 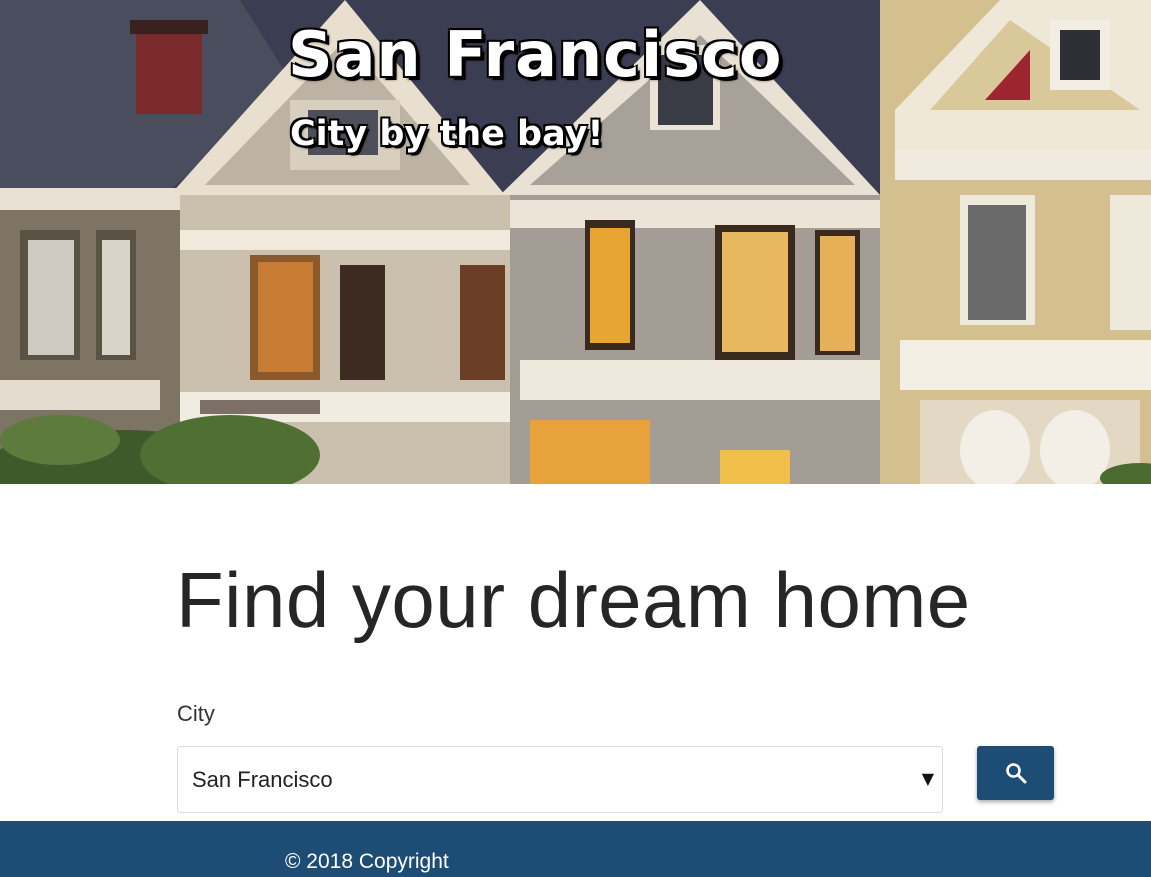 What do you see at coordinates (196, 713) in the screenshot?
I see `city-label: City` at bounding box center [196, 713].